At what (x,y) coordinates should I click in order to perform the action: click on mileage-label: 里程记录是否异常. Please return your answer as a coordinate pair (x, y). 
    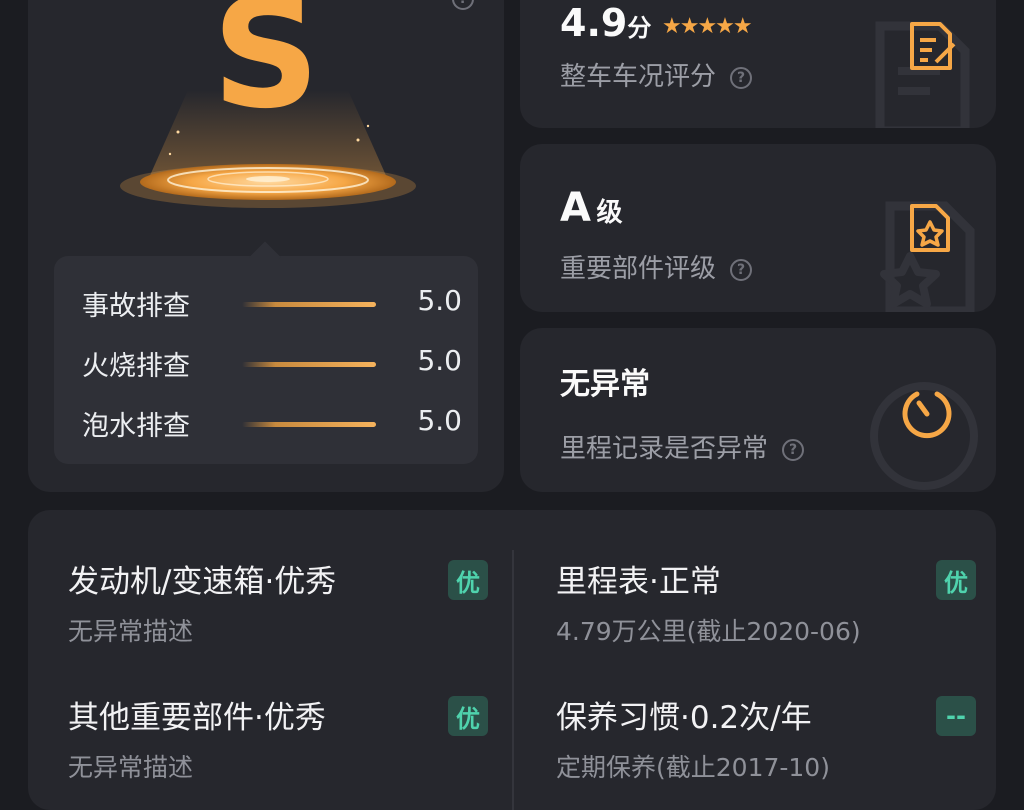
    Looking at the image, I should click on (664, 449).